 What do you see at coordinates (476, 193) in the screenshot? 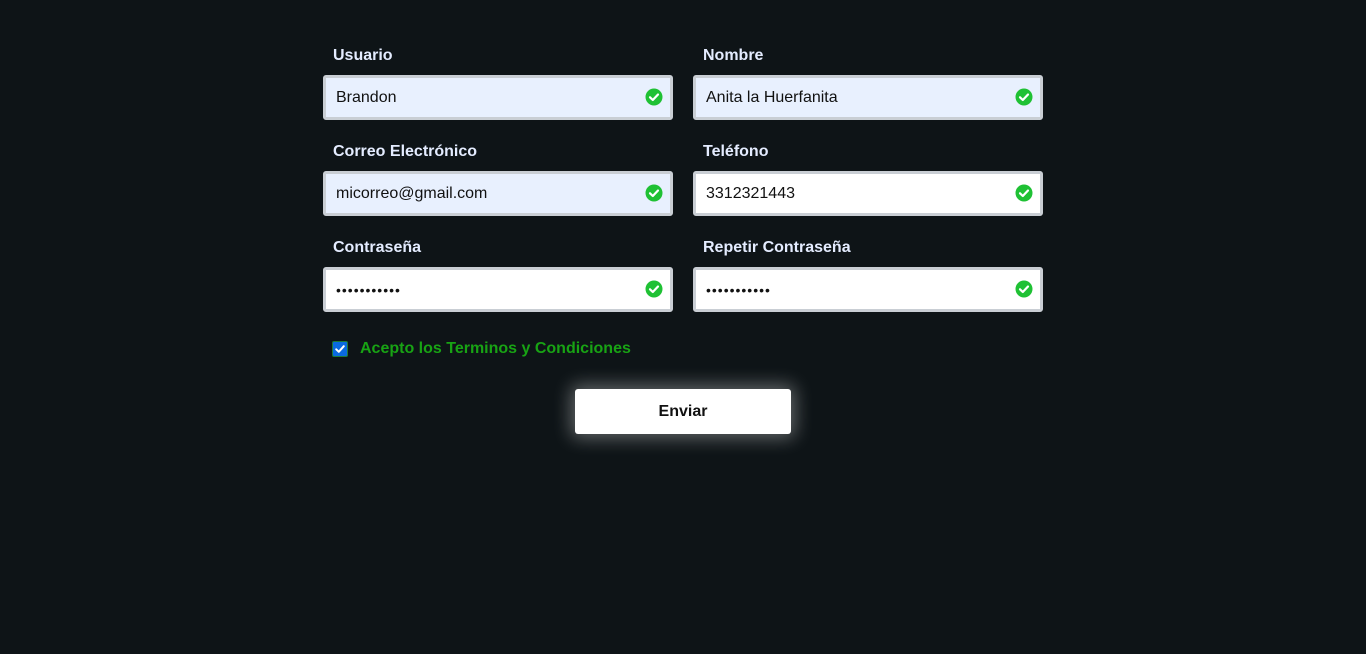
I see `correo-input` at bounding box center [476, 193].